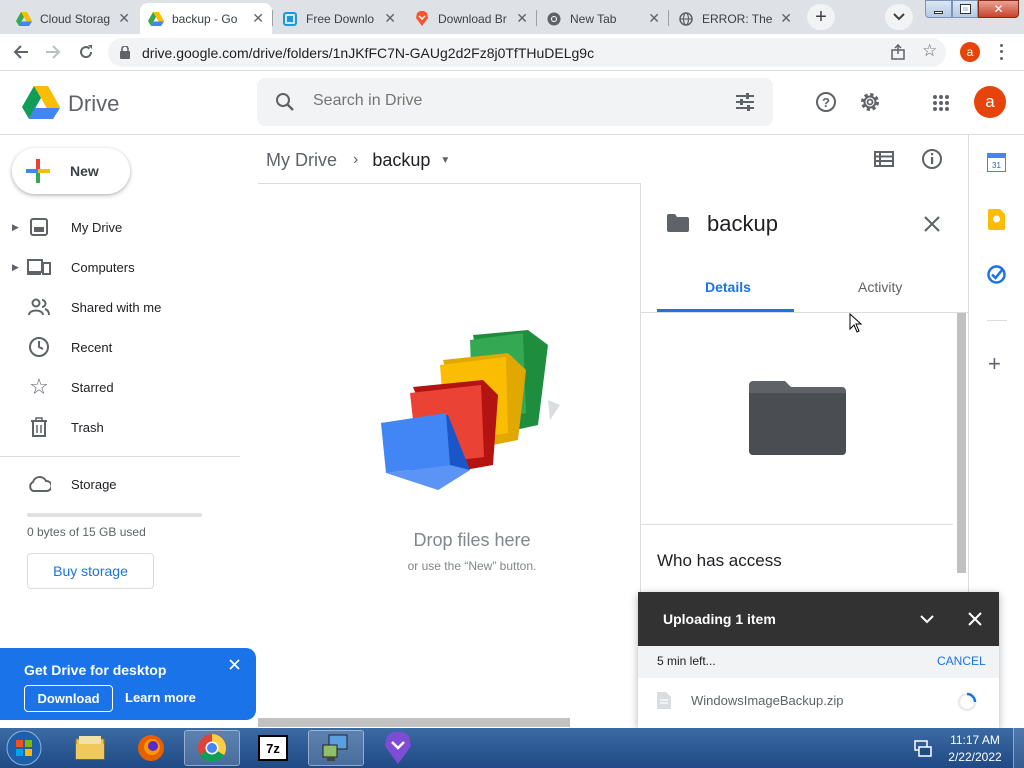 The image size is (1024, 768). I want to click on reload-button, so click(86, 52).